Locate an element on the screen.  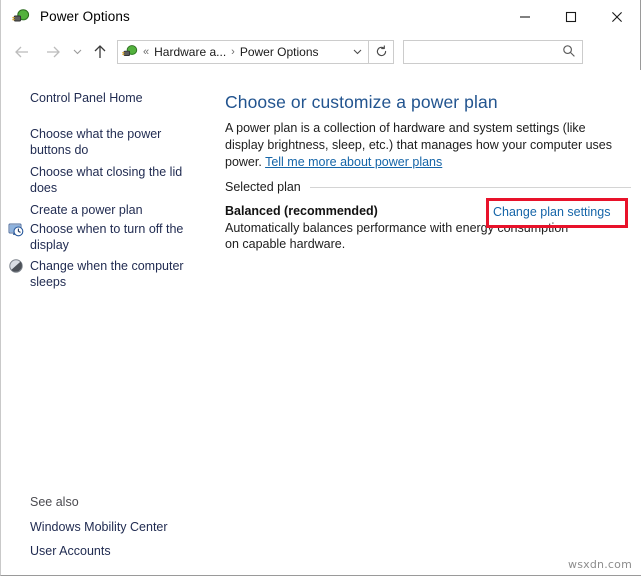
see-also-item-windows-mobility-center: Windows Mobility Center is located at coordinates (120, 527).